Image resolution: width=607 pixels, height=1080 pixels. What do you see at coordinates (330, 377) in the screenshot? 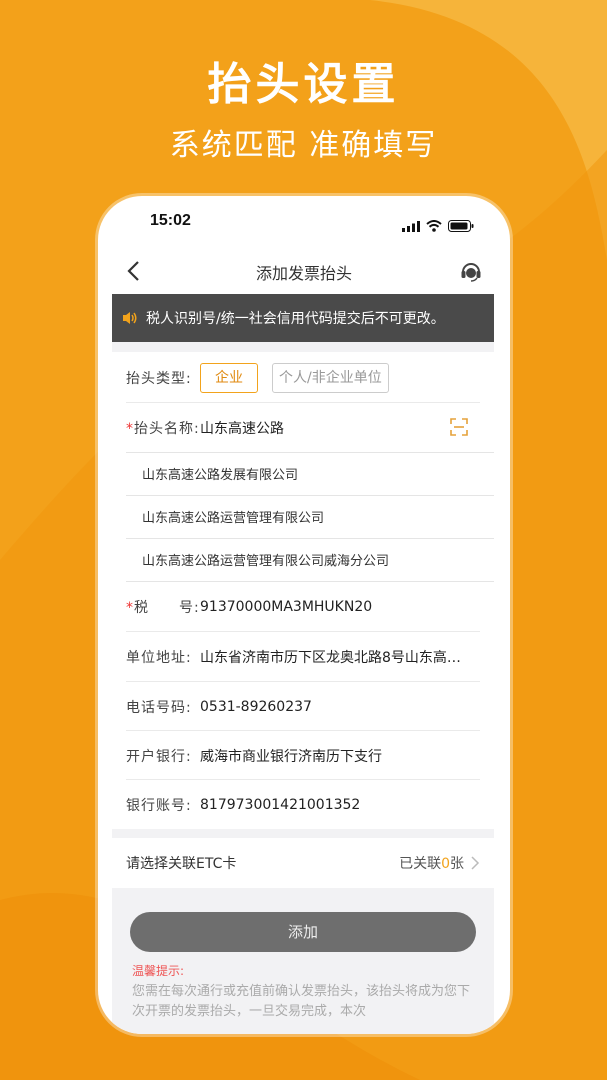
I see `type-option-individual: 个人/非企业单位` at bounding box center [330, 377].